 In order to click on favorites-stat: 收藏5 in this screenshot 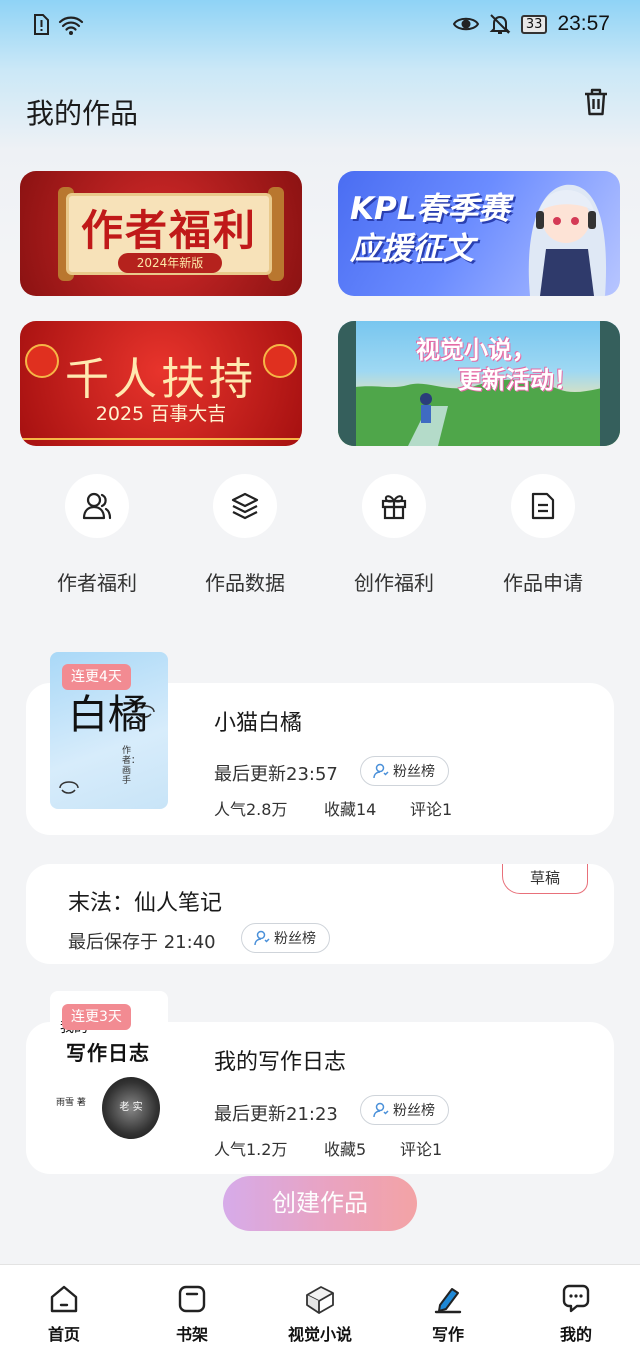, I will do `click(345, 1149)`.